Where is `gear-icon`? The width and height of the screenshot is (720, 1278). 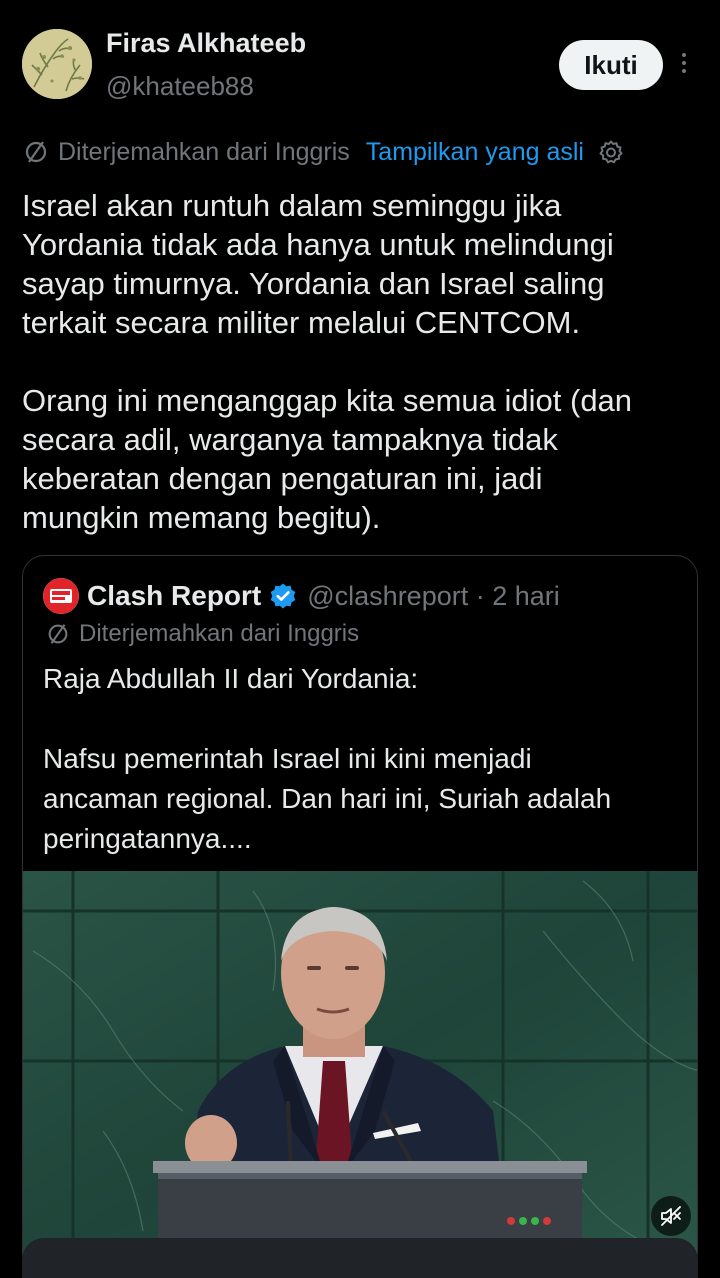 gear-icon is located at coordinates (611, 152).